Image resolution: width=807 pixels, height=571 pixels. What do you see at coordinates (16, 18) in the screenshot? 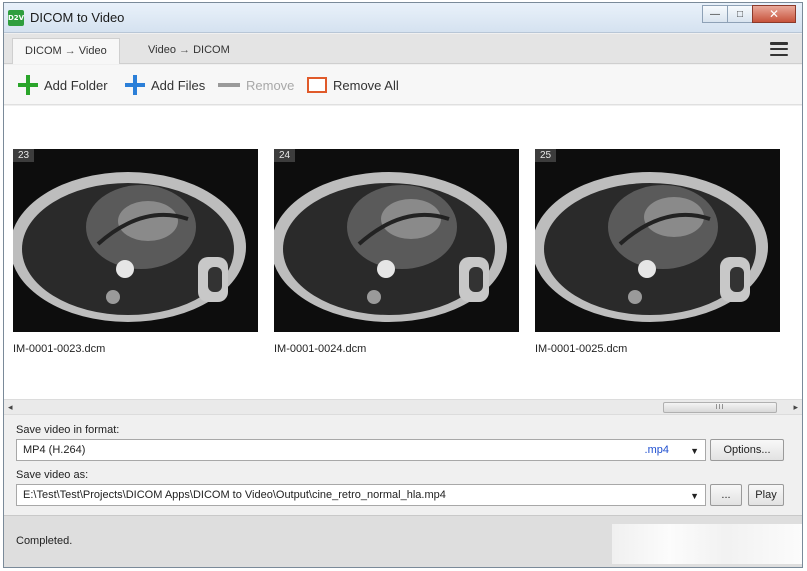
I see `app-logo-icon: D2V` at bounding box center [16, 18].